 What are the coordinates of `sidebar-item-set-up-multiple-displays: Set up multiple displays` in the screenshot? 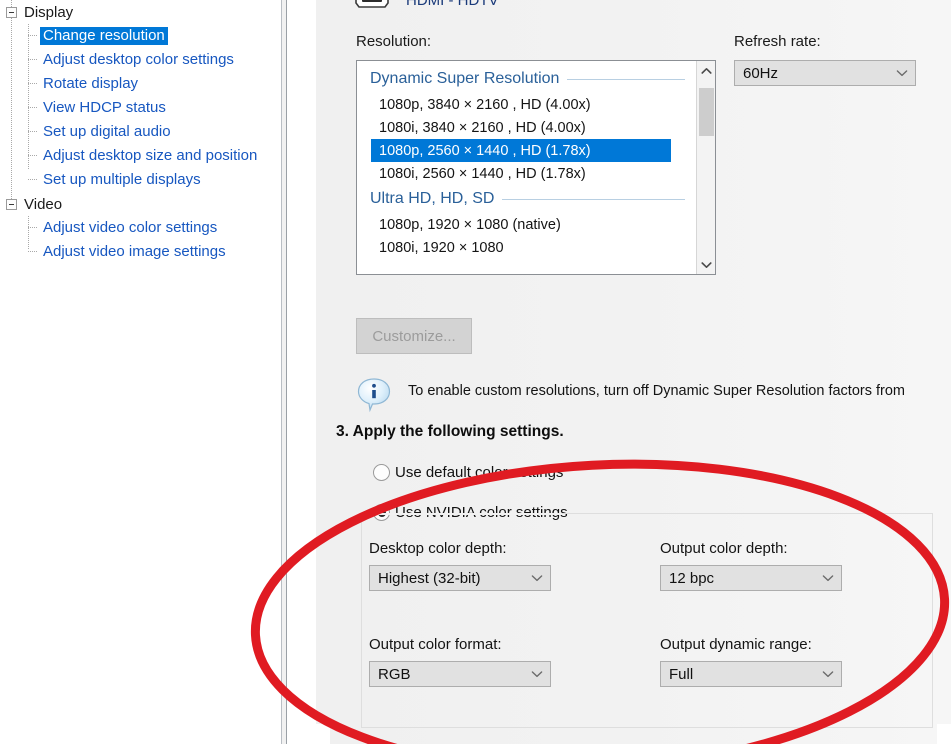 It's located at (140, 180).